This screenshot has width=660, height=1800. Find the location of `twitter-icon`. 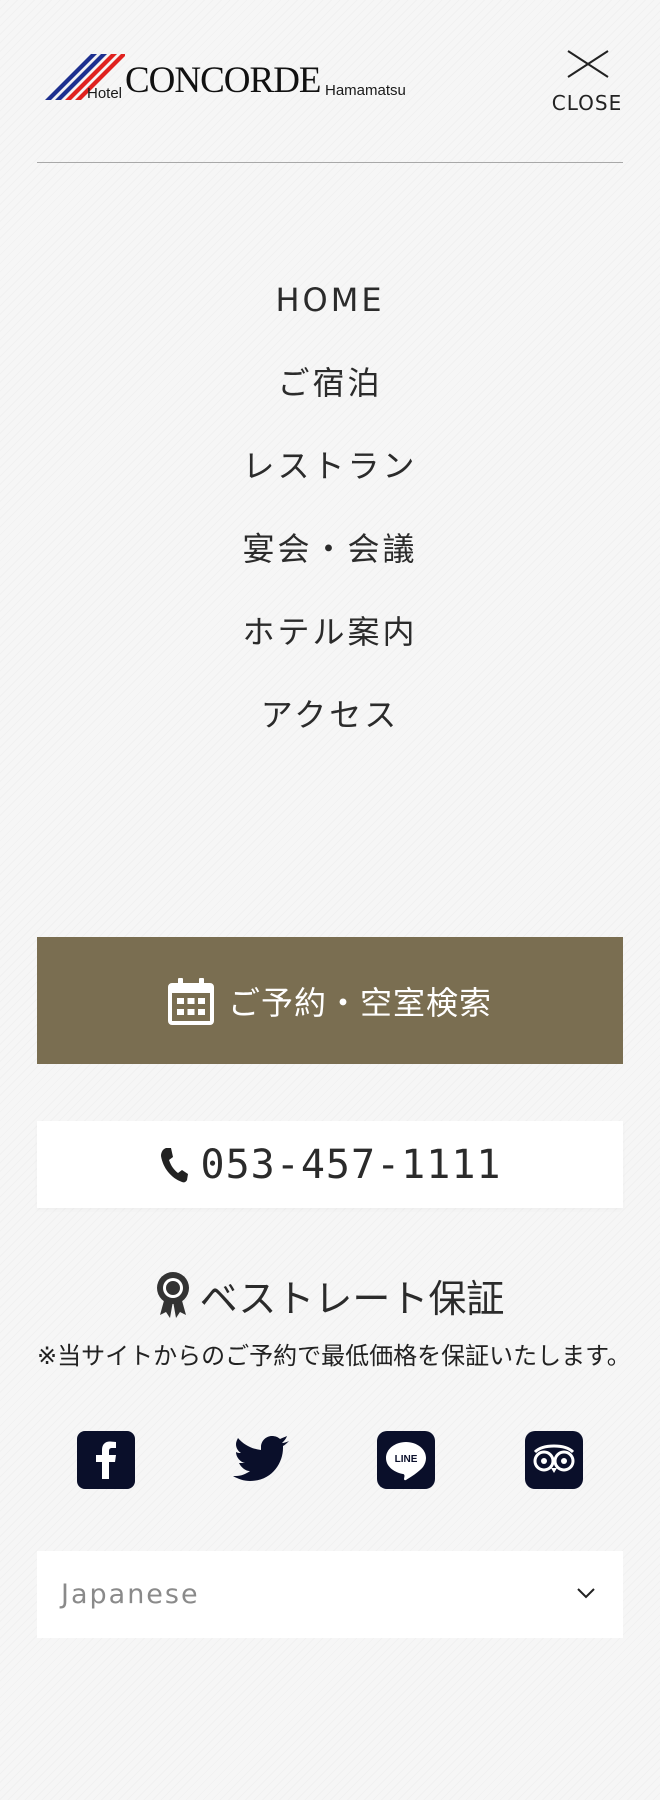

twitter-icon is located at coordinates (261, 1458).